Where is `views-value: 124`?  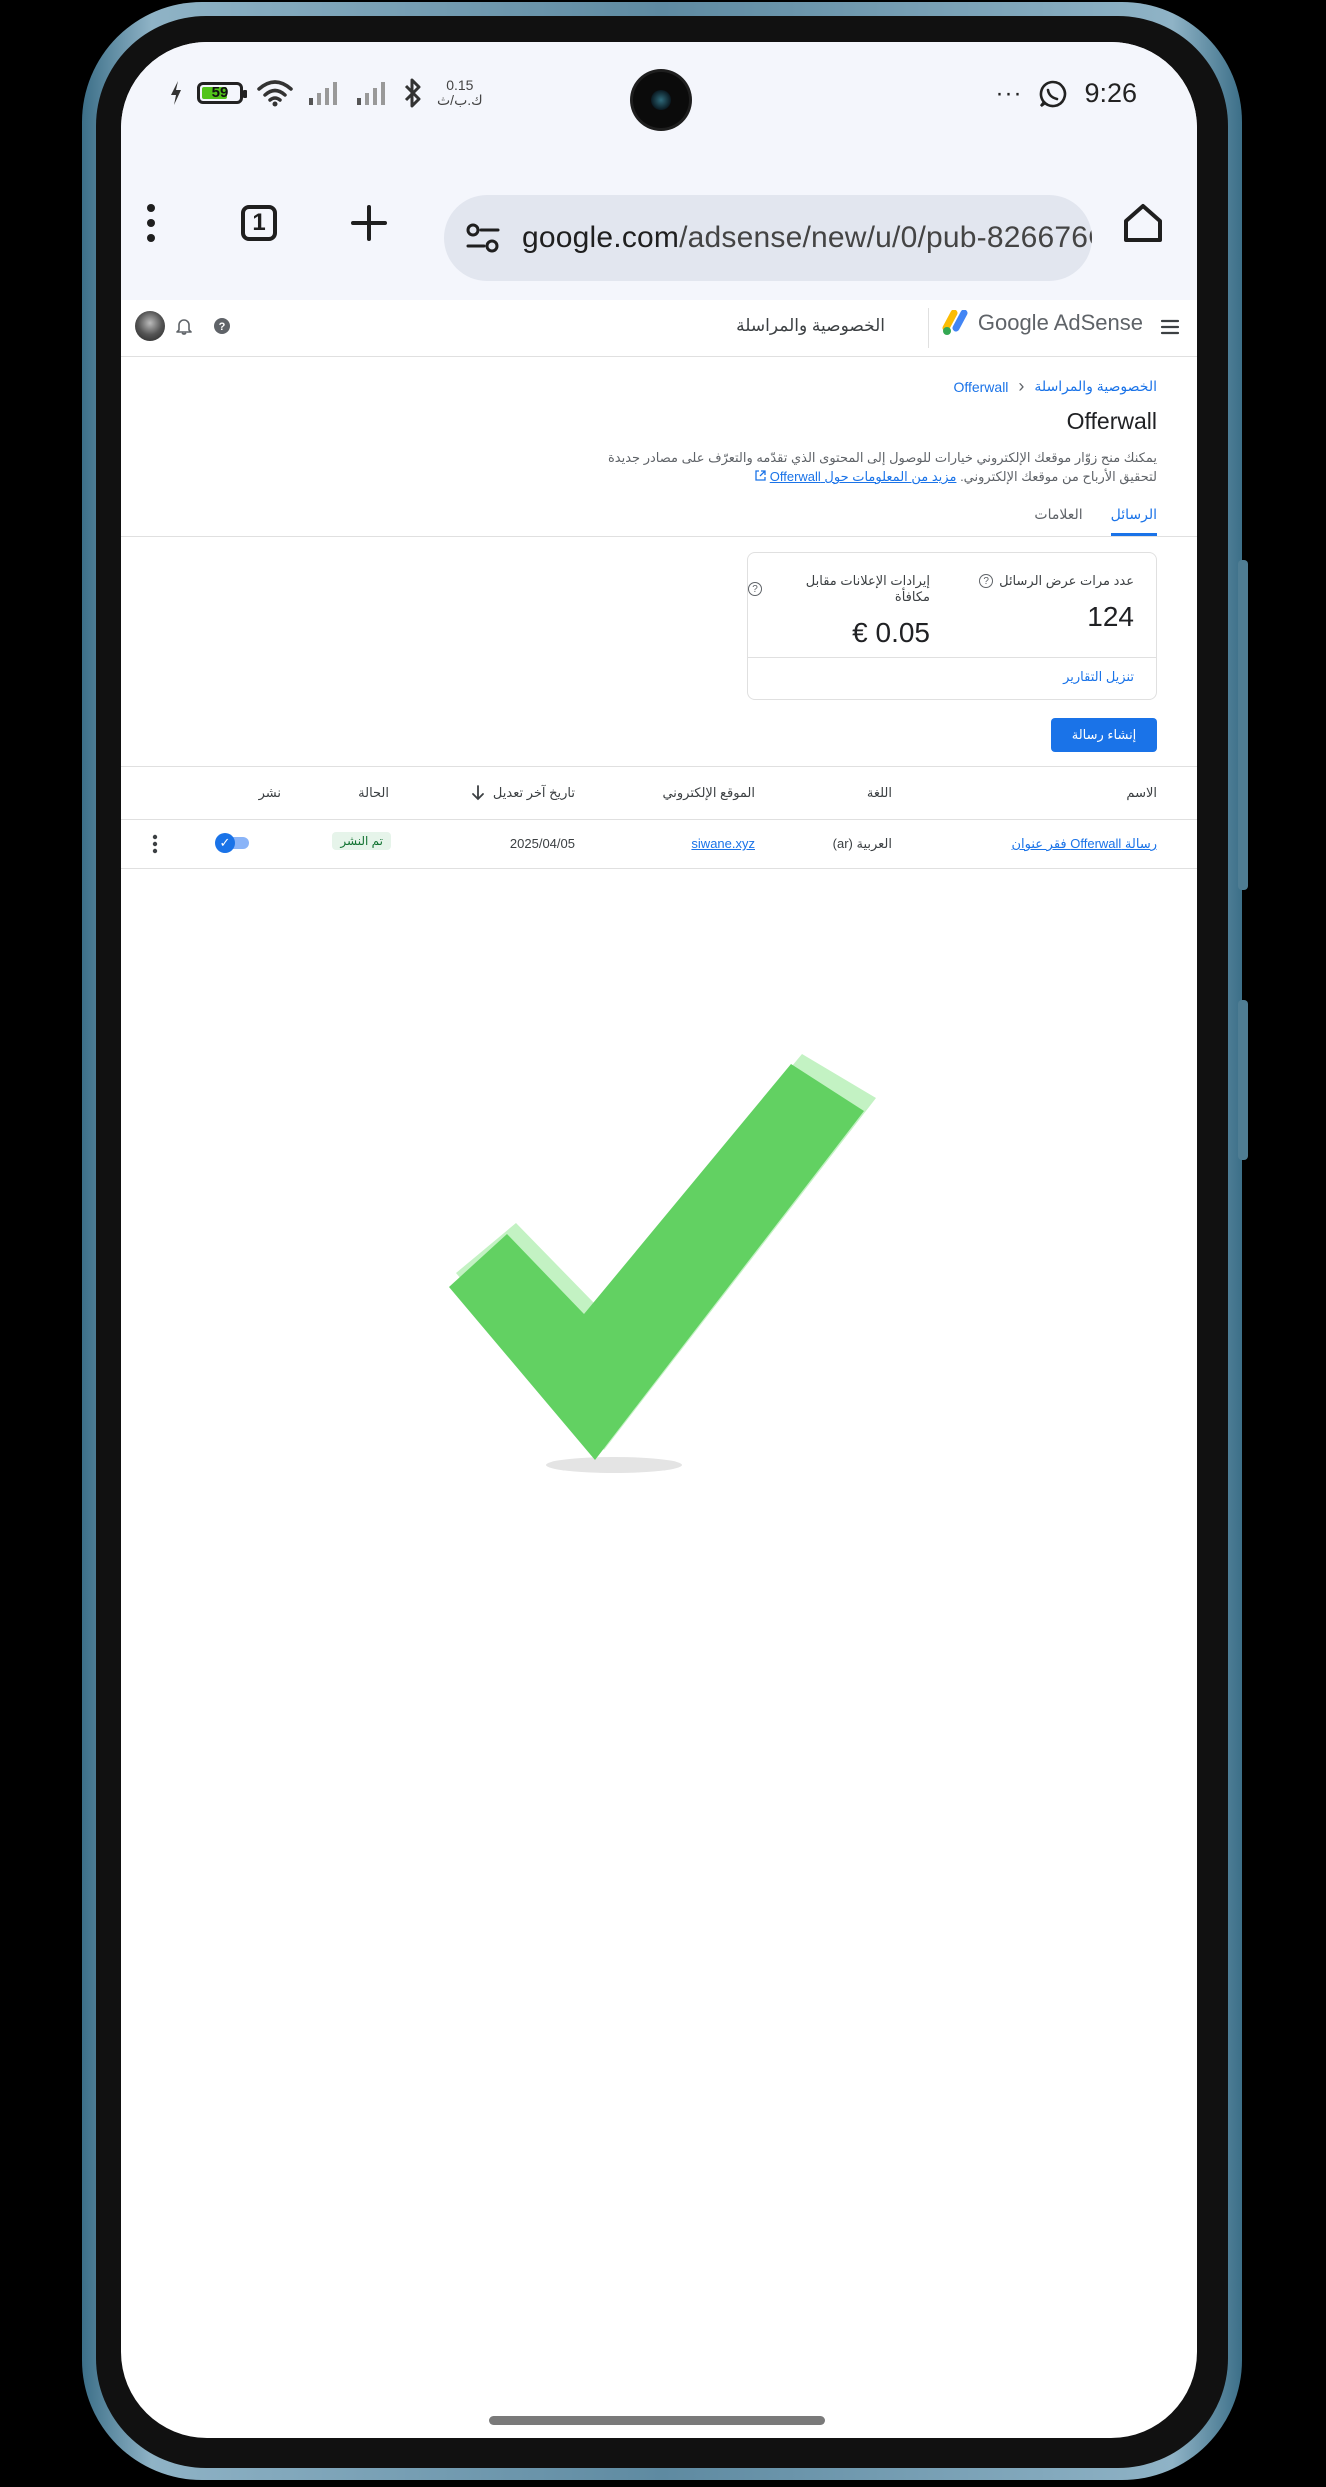
views-value: 124 is located at coordinates (1110, 616).